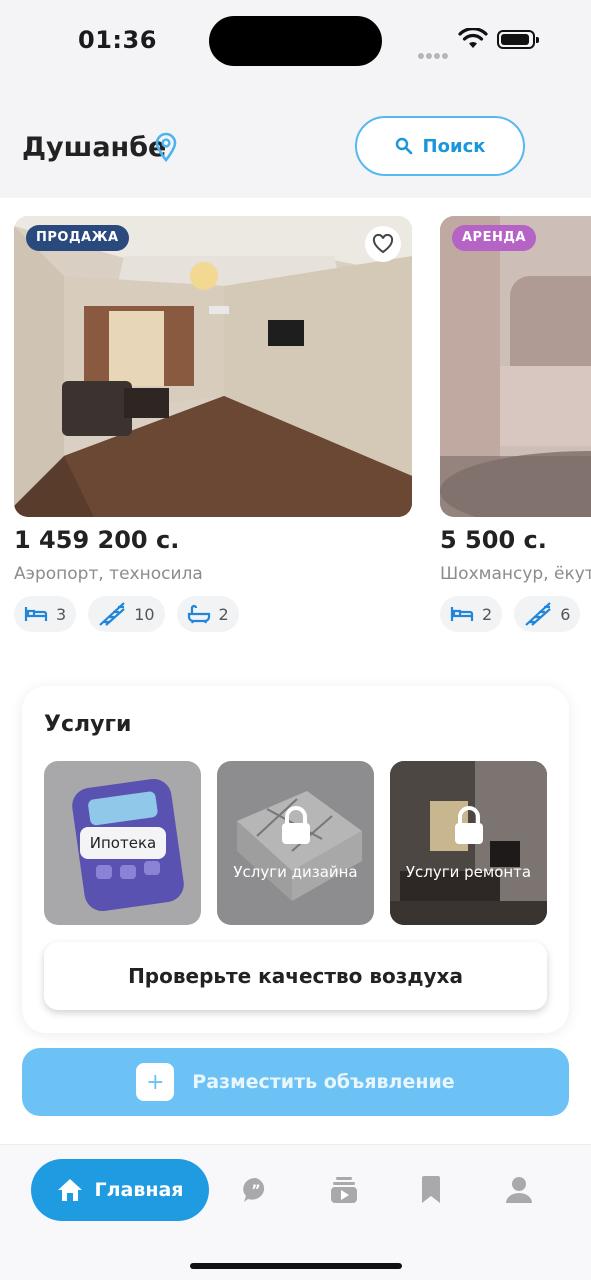  Describe the element at coordinates (487, 614) in the screenshot. I see `bedrooms-count: 2` at that location.